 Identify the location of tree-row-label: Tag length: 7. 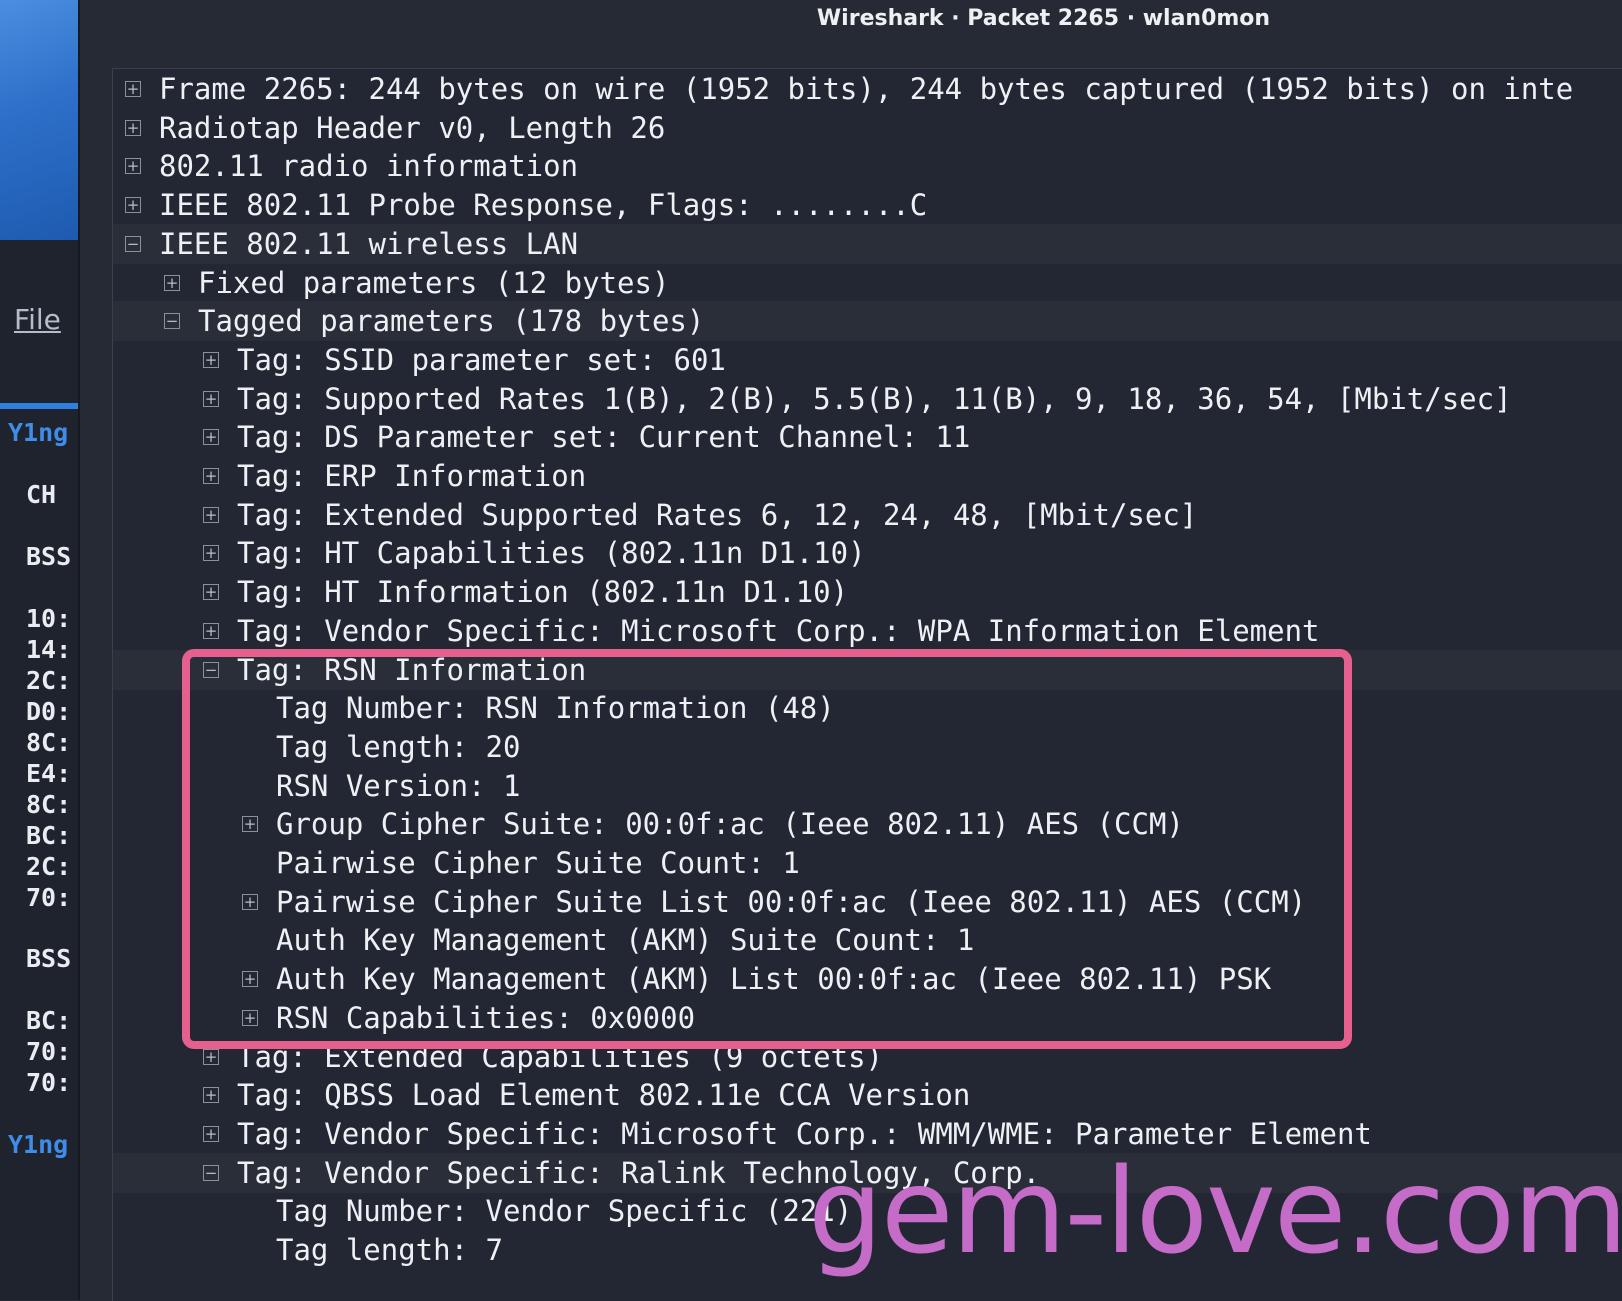
(389, 1250).